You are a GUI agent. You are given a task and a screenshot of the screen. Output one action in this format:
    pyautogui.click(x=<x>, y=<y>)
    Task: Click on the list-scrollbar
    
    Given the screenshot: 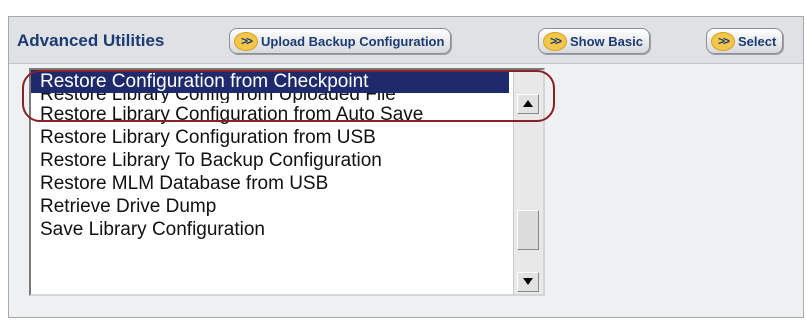 What is the action you would take?
    pyautogui.click(x=528, y=182)
    